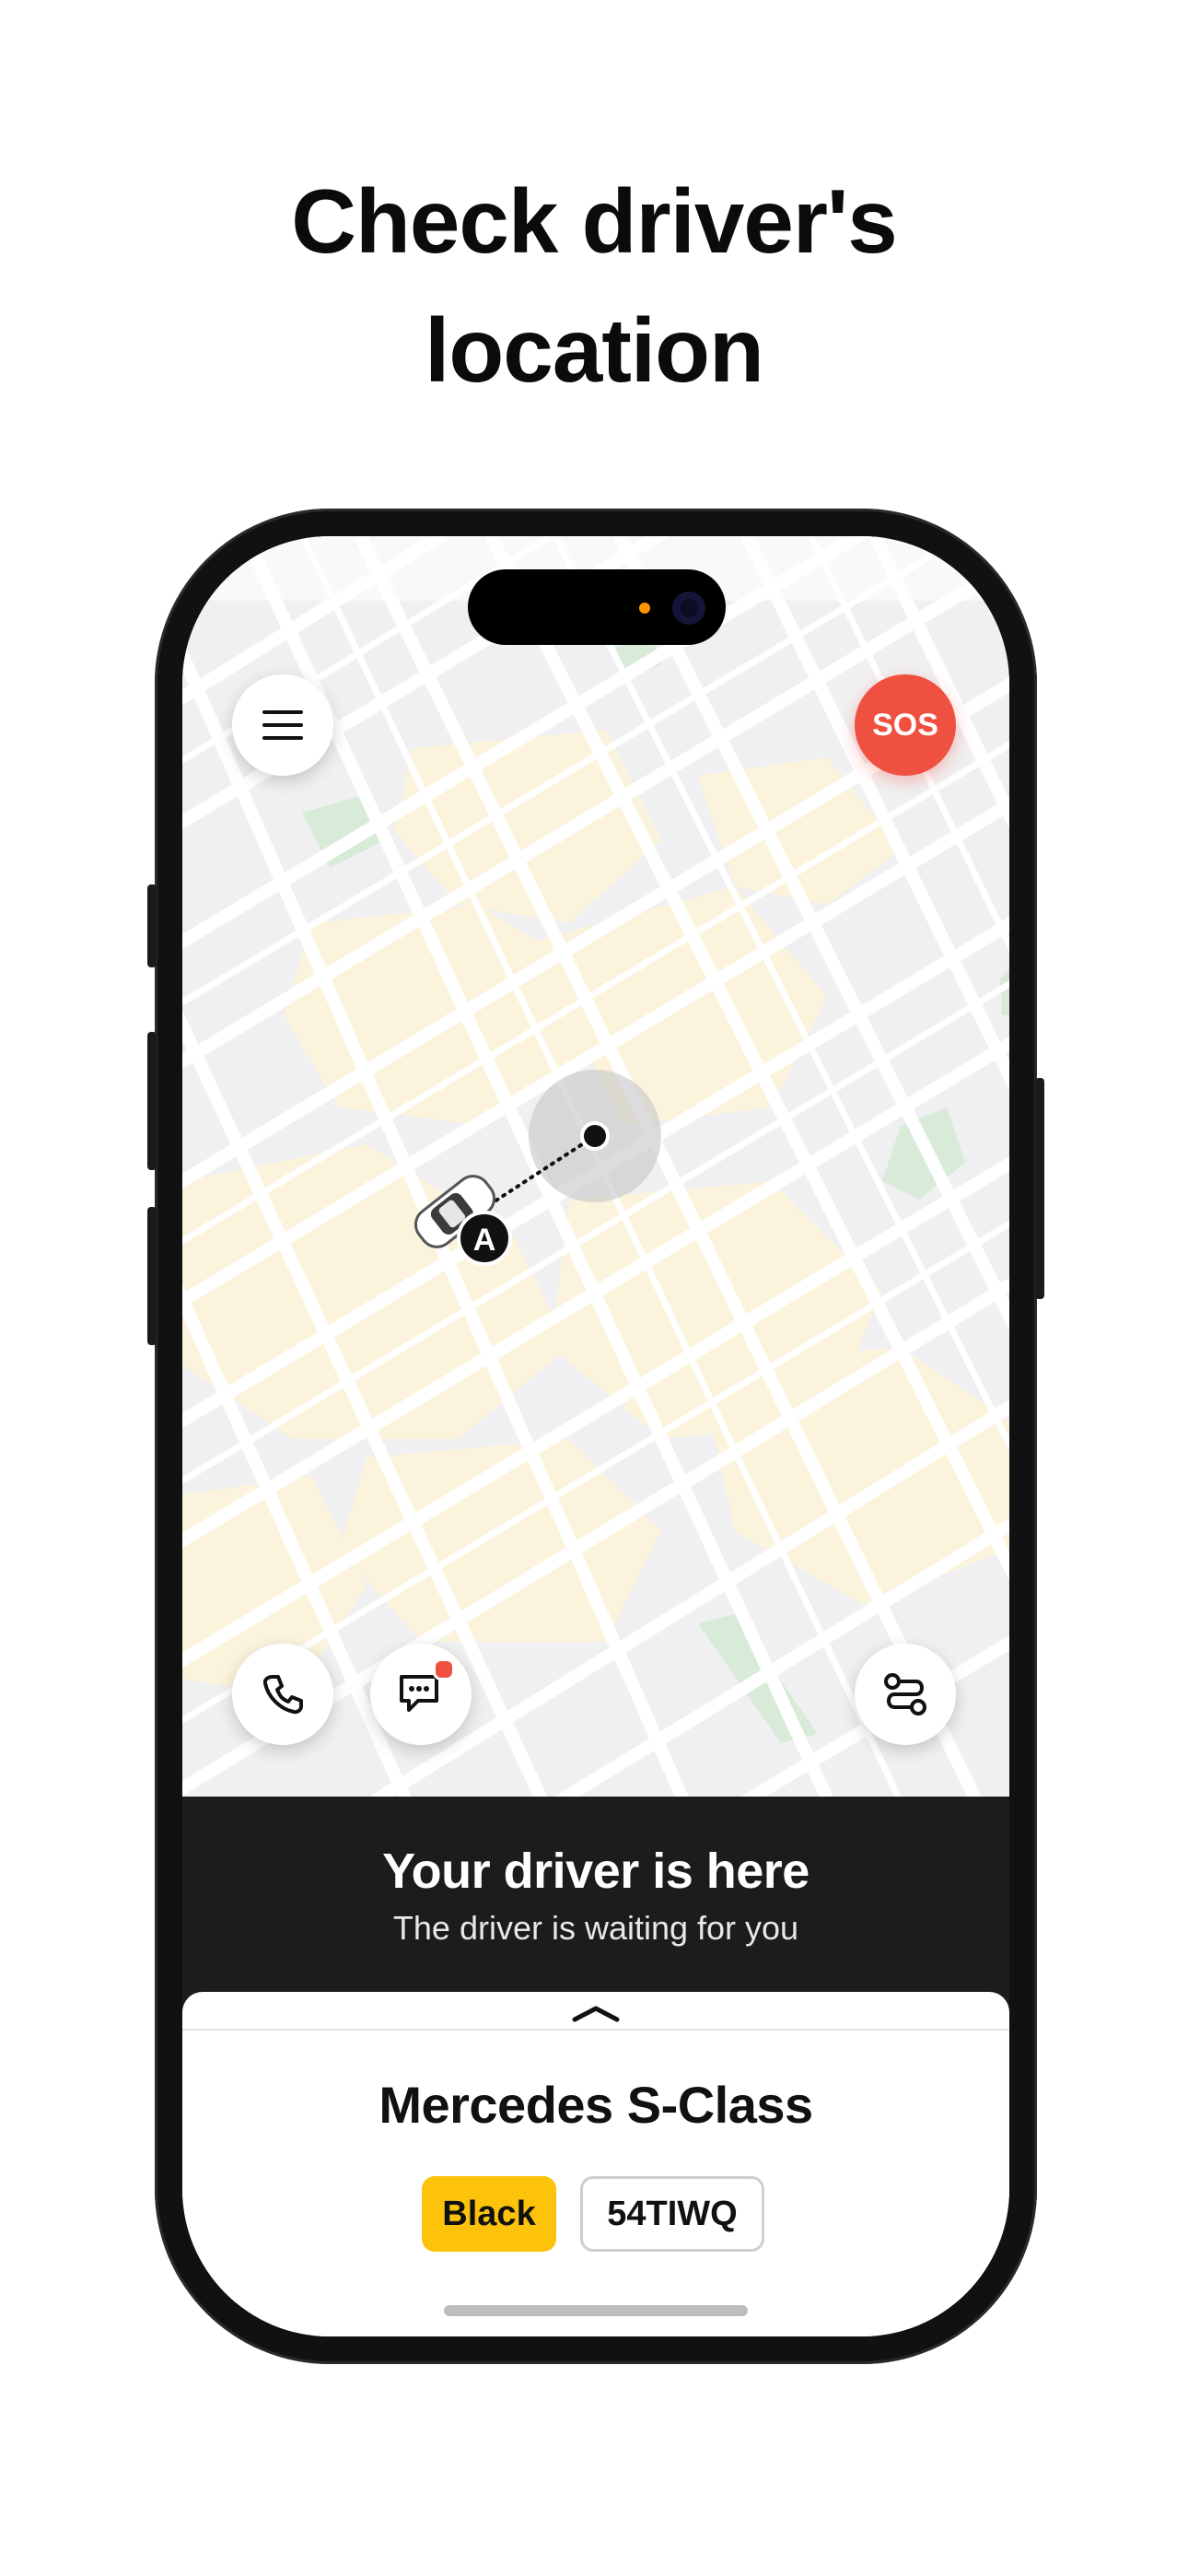 The height and width of the screenshot is (2576, 1188). Describe the element at coordinates (596, 2105) in the screenshot. I see `vehicle-model: Mercedes S-Class` at that location.